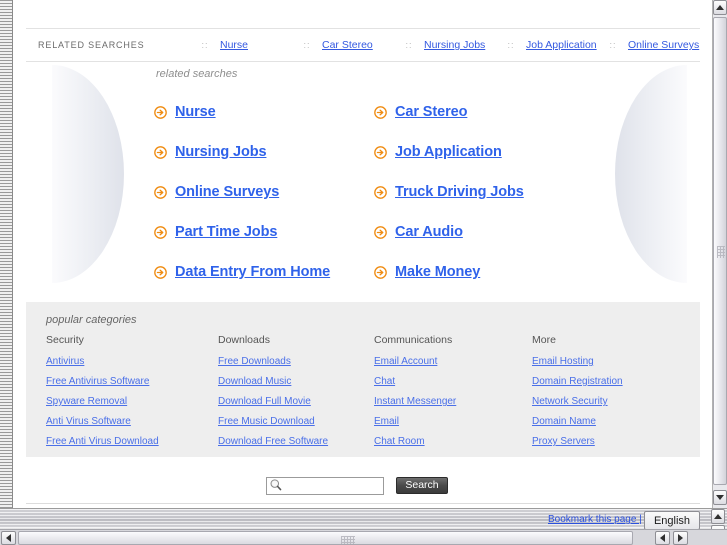 The width and height of the screenshot is (727, 545). I want to click on category-link-spyware-removal: Spyware Removal, so click(132, 401).